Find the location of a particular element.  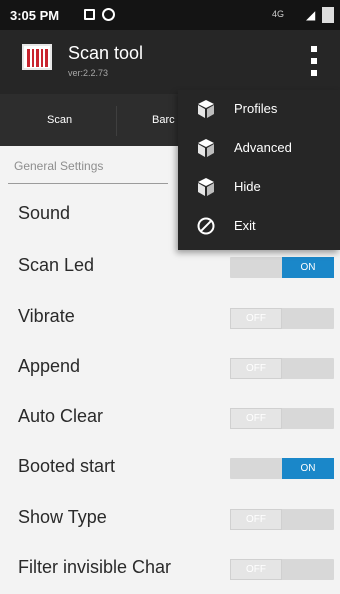

setting-label: Scan Led is located at coordinates (56, 265).